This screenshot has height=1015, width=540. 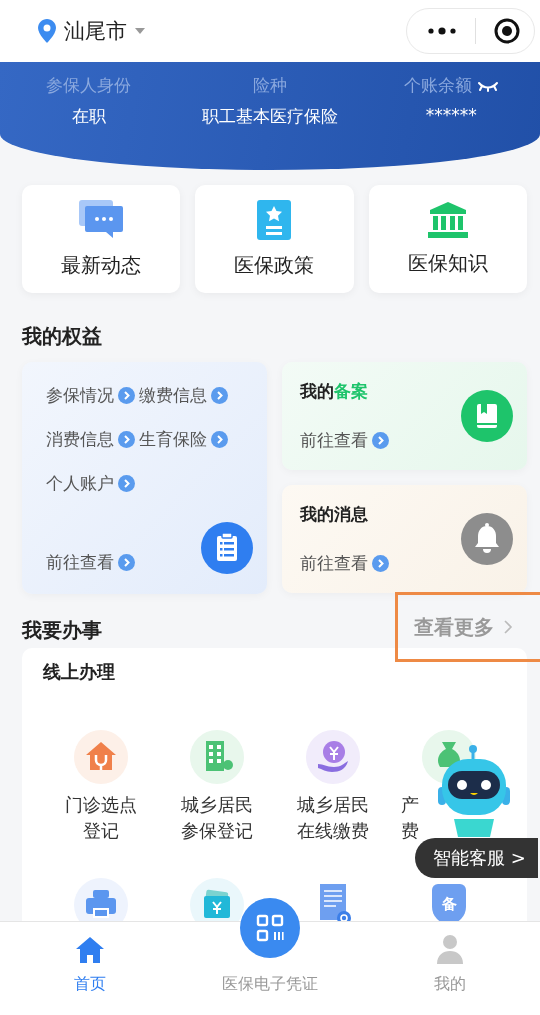 What do you see at coordinates (47, 31) in the screenshot?
I see `location-pin-icon` at bounding box center [47, 31].